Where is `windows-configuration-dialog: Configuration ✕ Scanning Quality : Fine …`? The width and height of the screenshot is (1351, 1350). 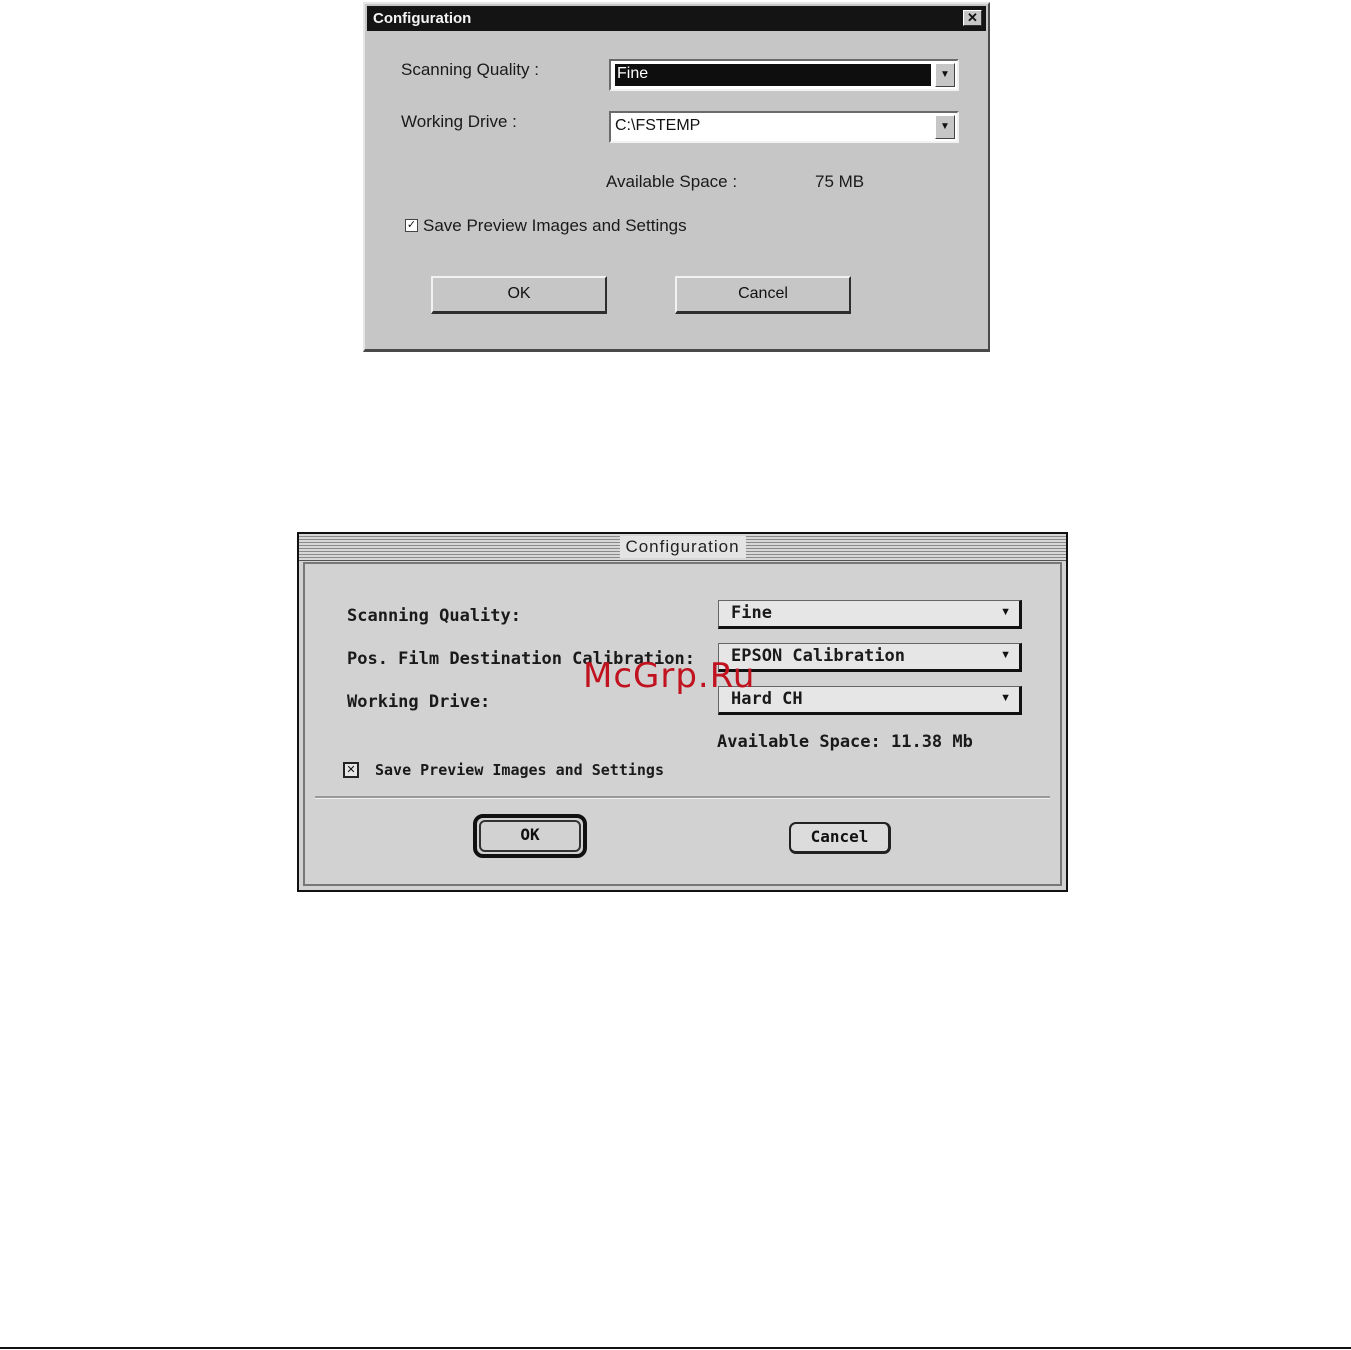
windows-configuration-dialog: Configuration ✕ Scanning Quality : Fine … is located at coordinates (676, 177).